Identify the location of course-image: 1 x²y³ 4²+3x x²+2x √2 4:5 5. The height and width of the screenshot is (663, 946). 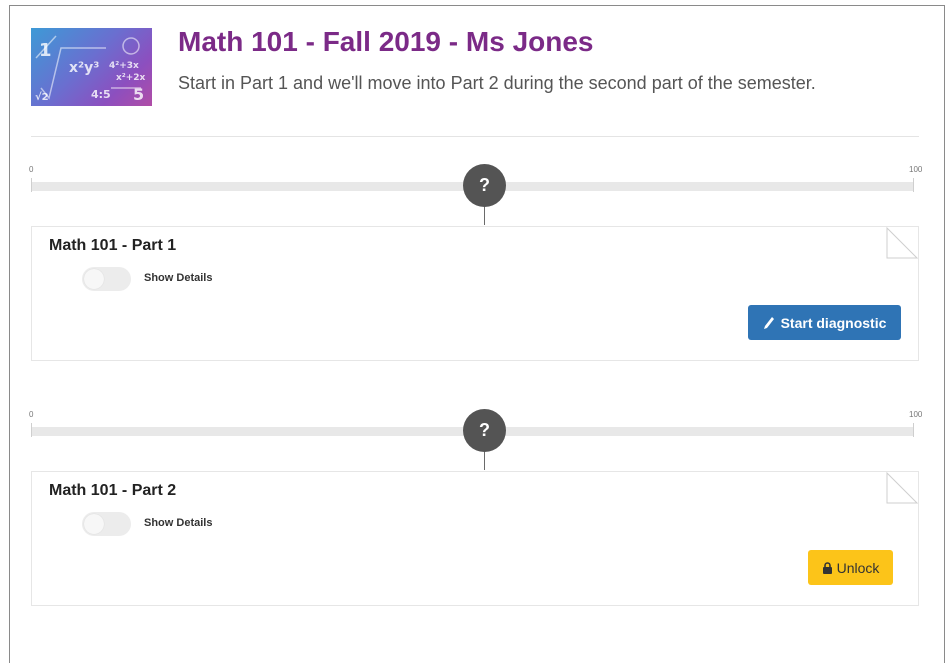
(91, 67).